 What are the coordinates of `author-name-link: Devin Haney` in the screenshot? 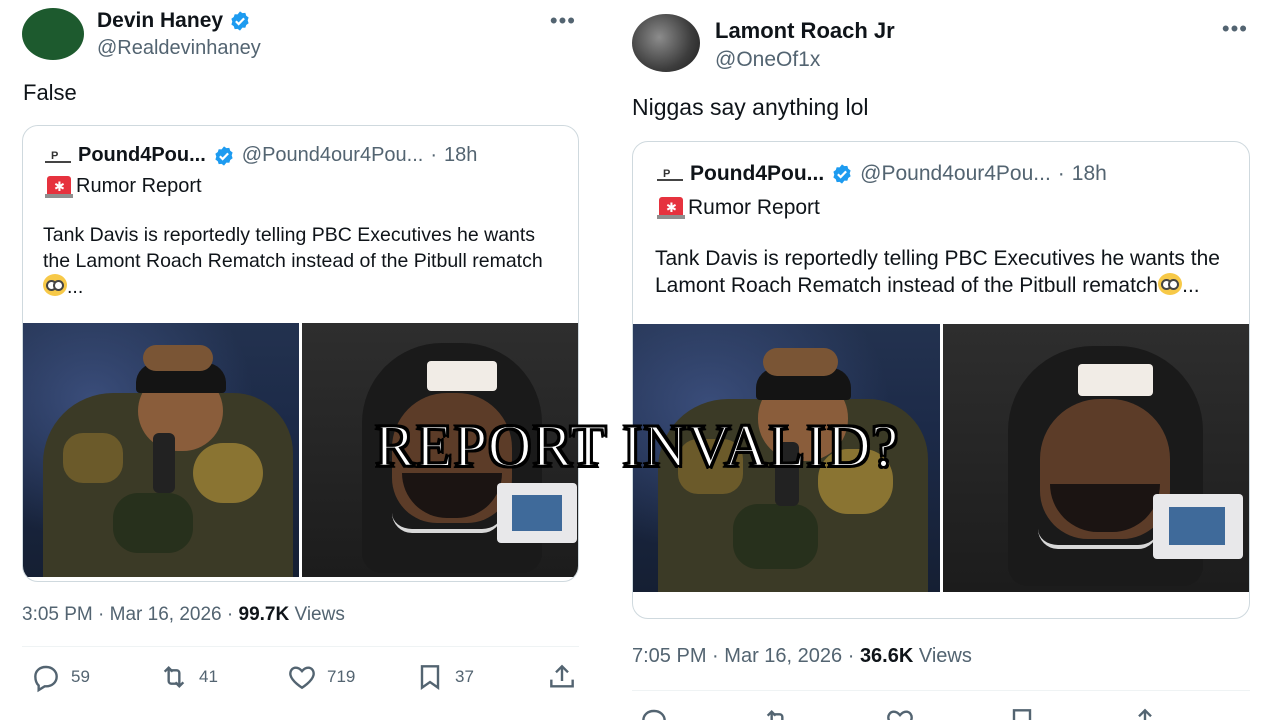 It's located at (174, 21).